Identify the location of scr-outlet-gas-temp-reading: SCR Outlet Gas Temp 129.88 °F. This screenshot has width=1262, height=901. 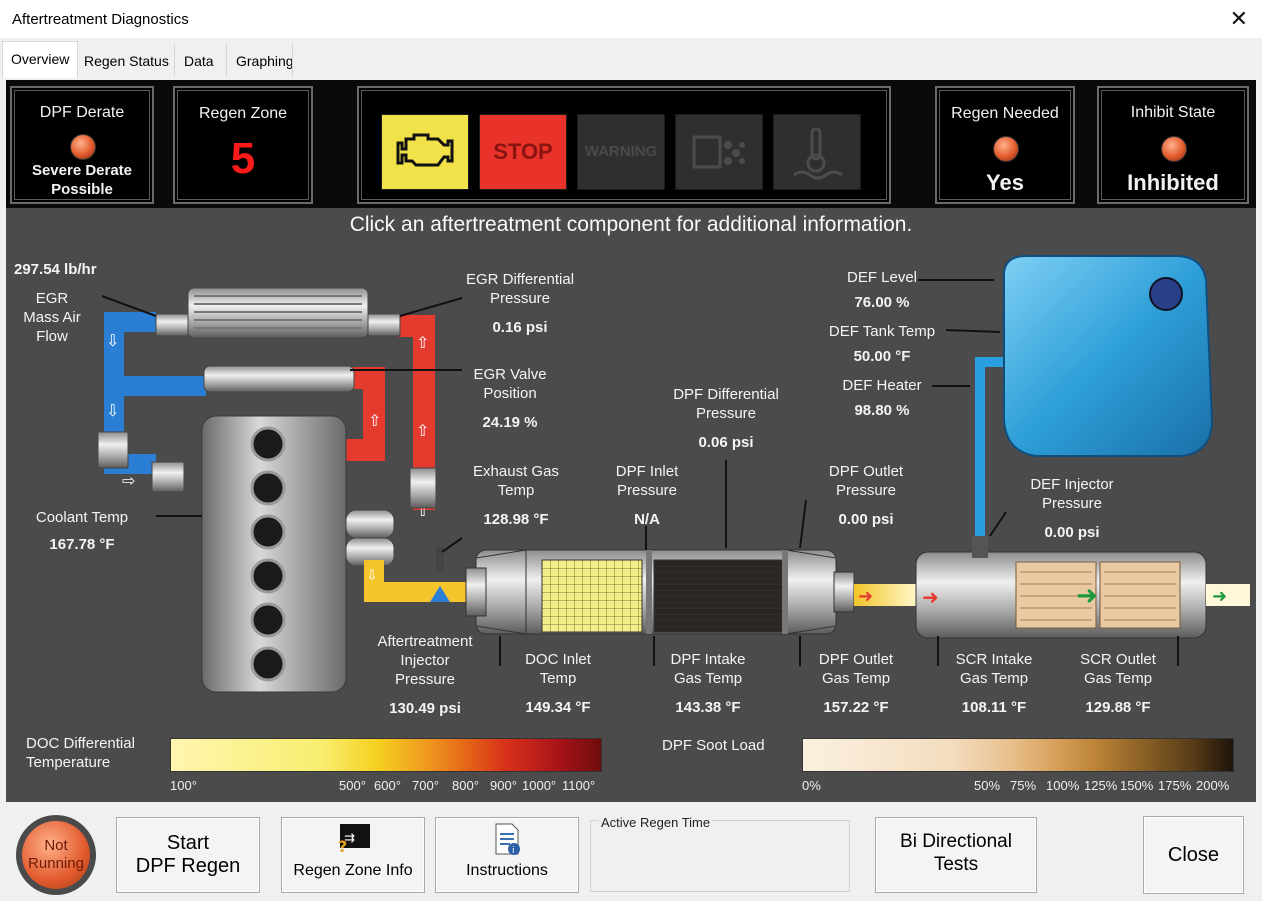
(1118, 683).